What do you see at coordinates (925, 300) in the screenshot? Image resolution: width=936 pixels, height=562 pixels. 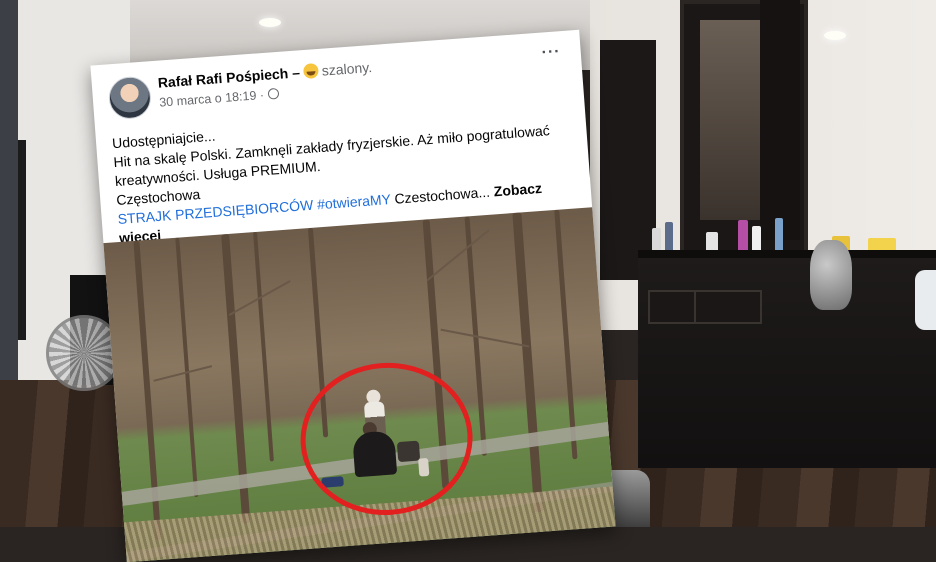 I see `chair-edge` at bounding box center [925, 300].